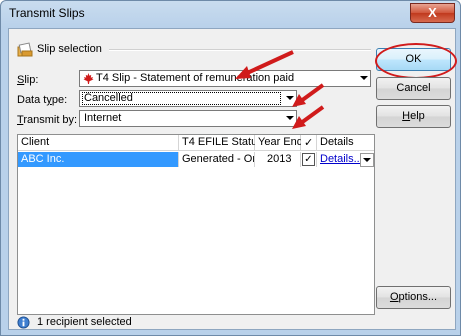  Describe the element at coordinates (308, 117) in the screenshot. I see `annotation-arrow-transmit-by` at that location.